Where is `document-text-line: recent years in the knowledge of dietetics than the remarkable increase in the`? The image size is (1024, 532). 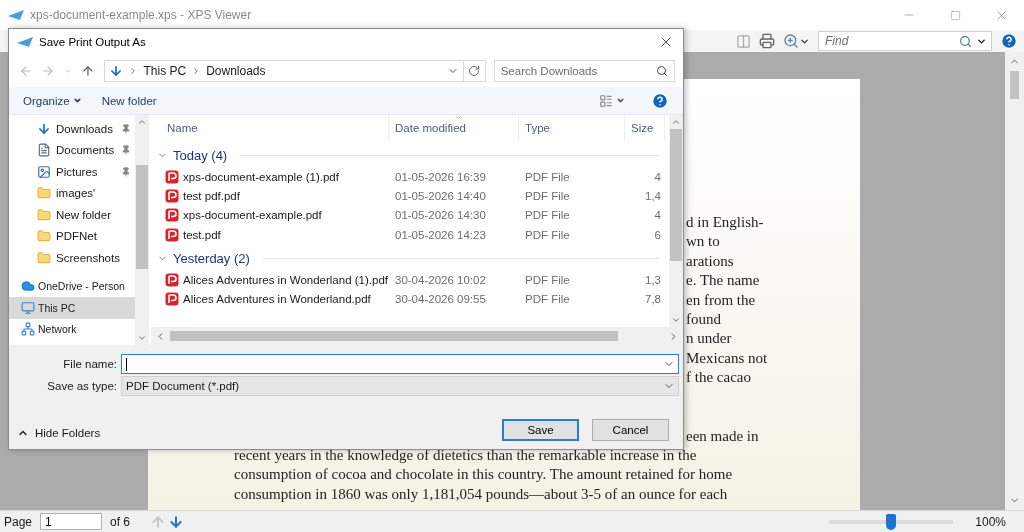
document-text-line: recent years in the knowledge of dietetics than the remarkable increase in the is located at coordinates (466, 455).